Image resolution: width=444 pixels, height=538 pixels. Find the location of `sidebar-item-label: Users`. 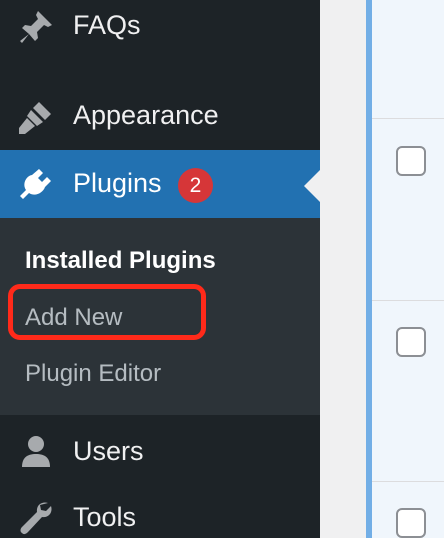

sidebar-item-label: Users is located at coordinates (108, 451).